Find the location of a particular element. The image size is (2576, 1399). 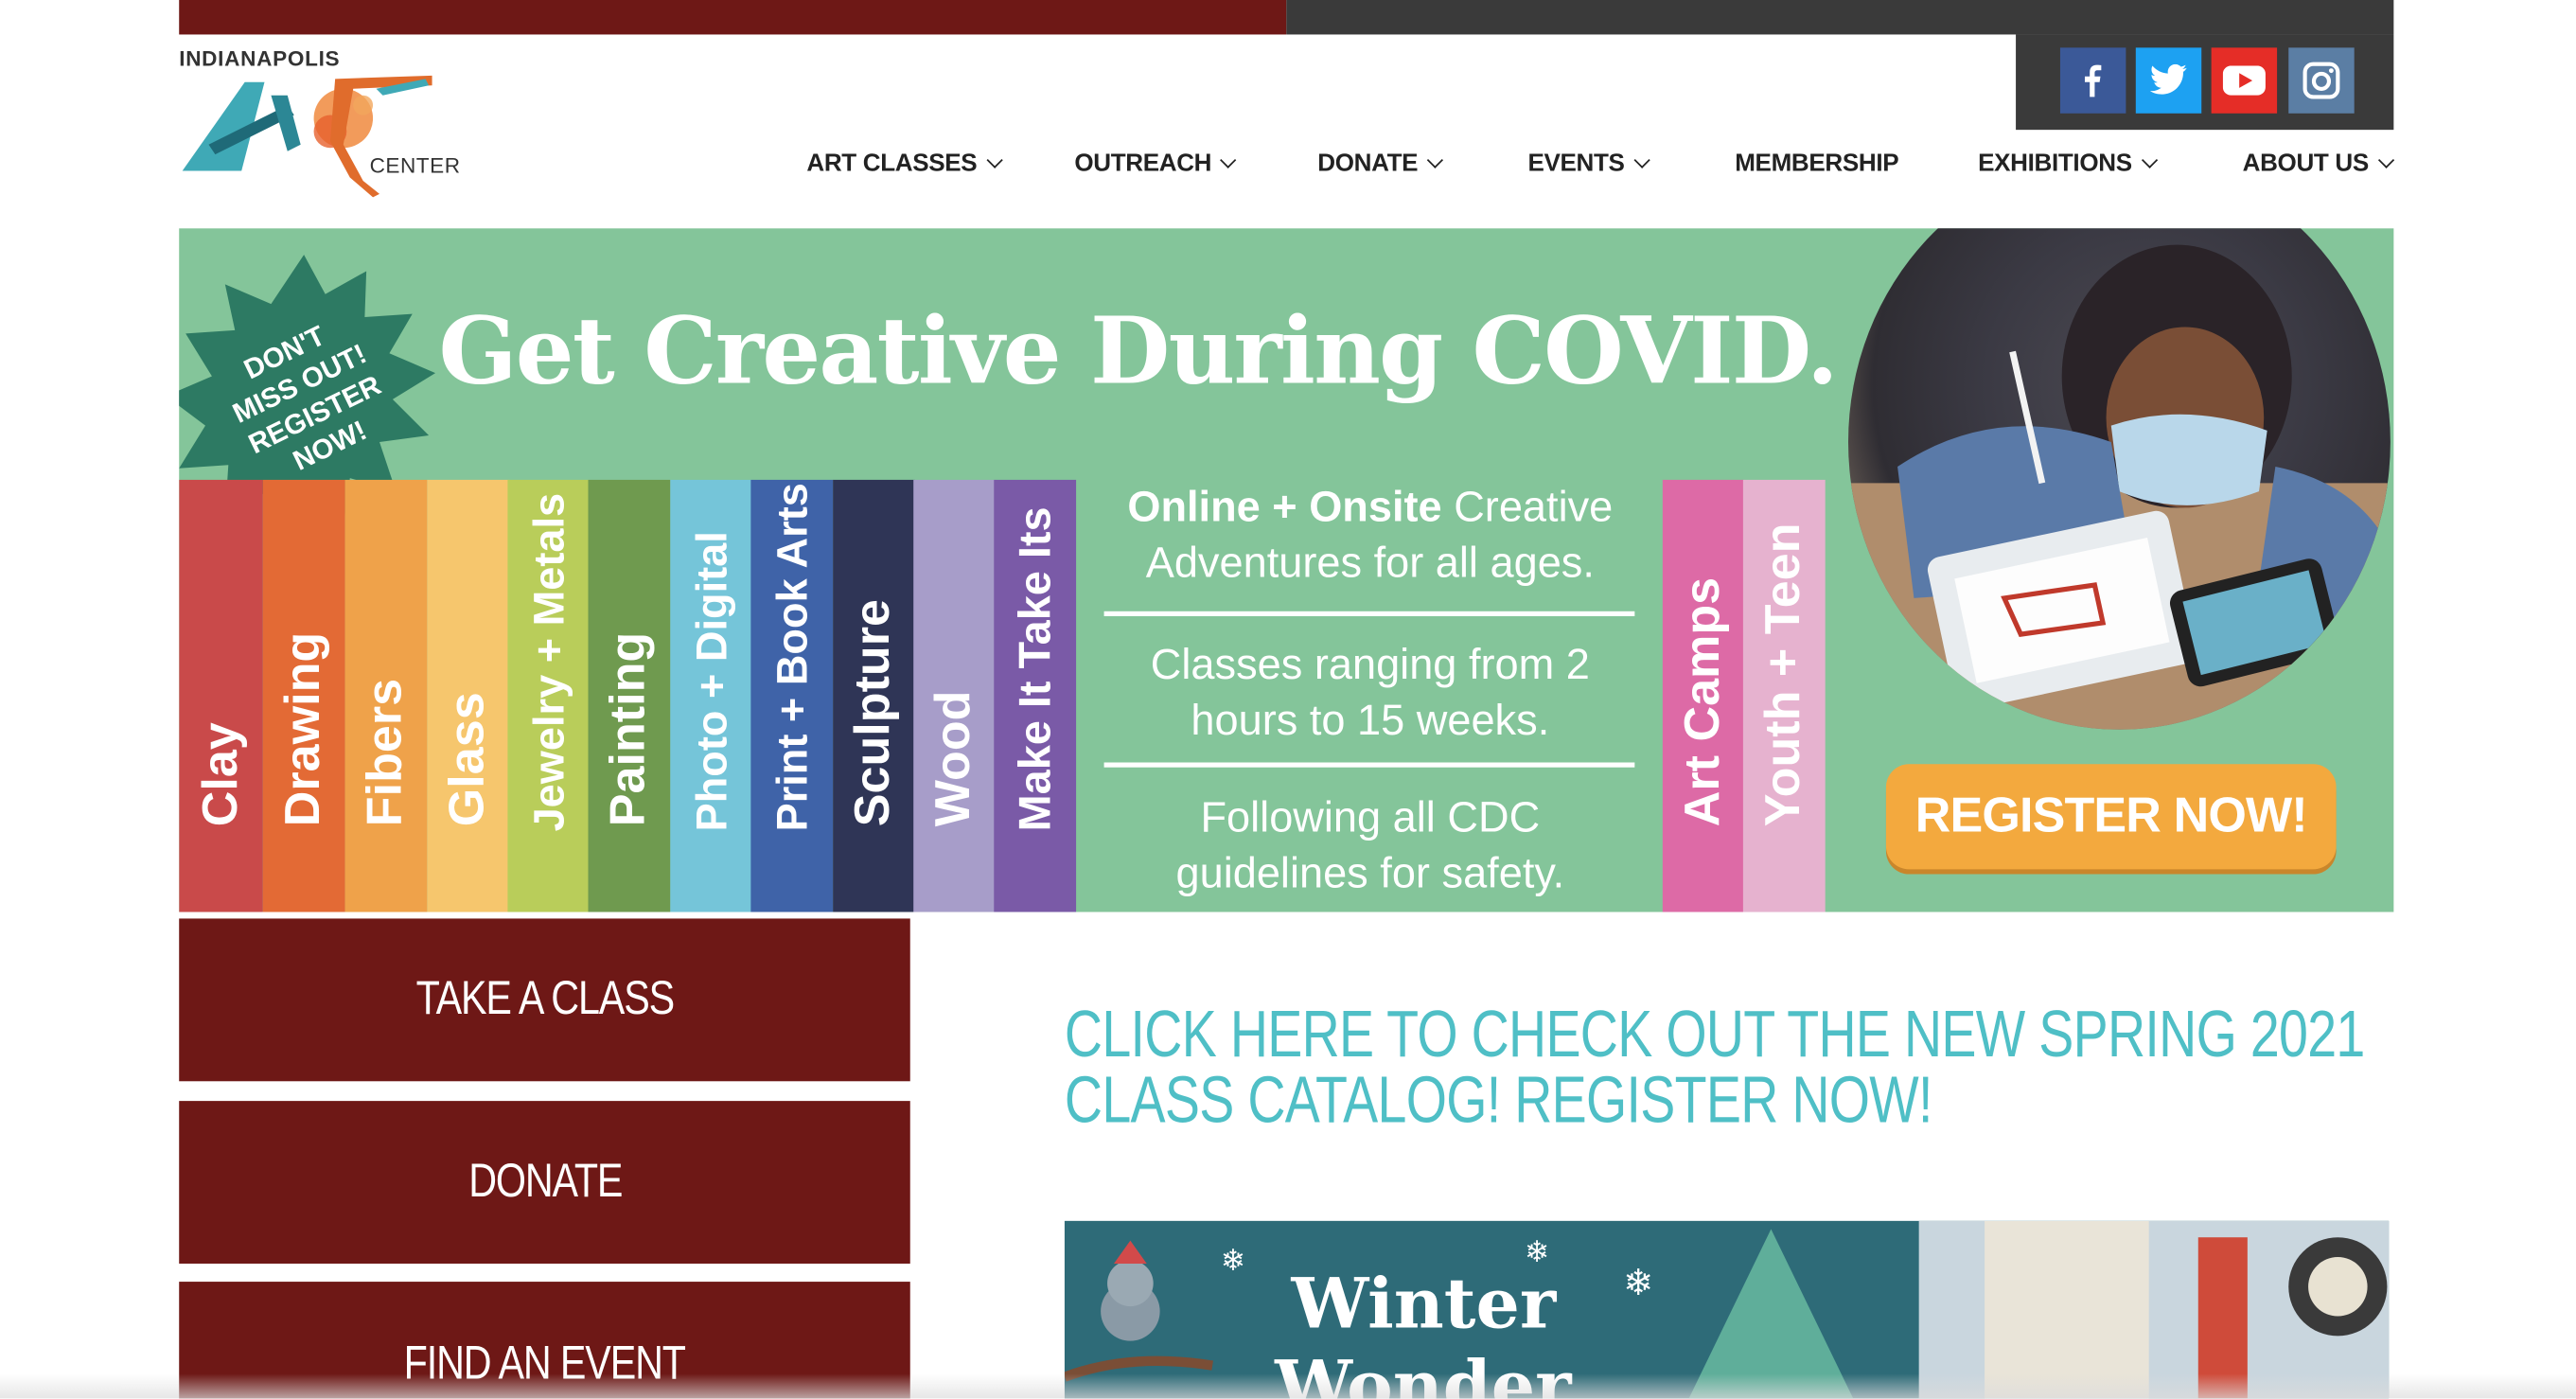

nav-label: EXHIBITIONS is located at coordinates (2055, 163).